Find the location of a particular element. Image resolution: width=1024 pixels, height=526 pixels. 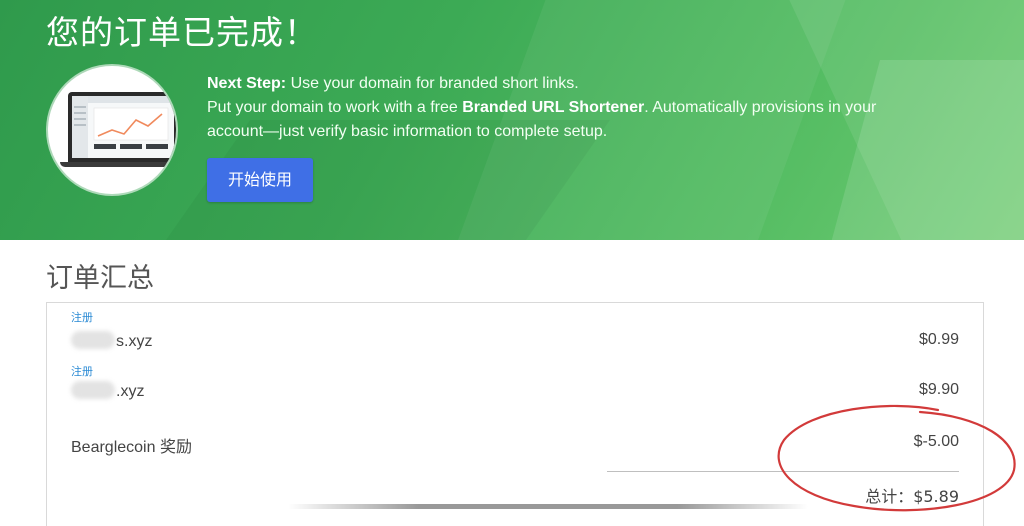

line-item-price: $0.99 is located at coordinates (938, 339).